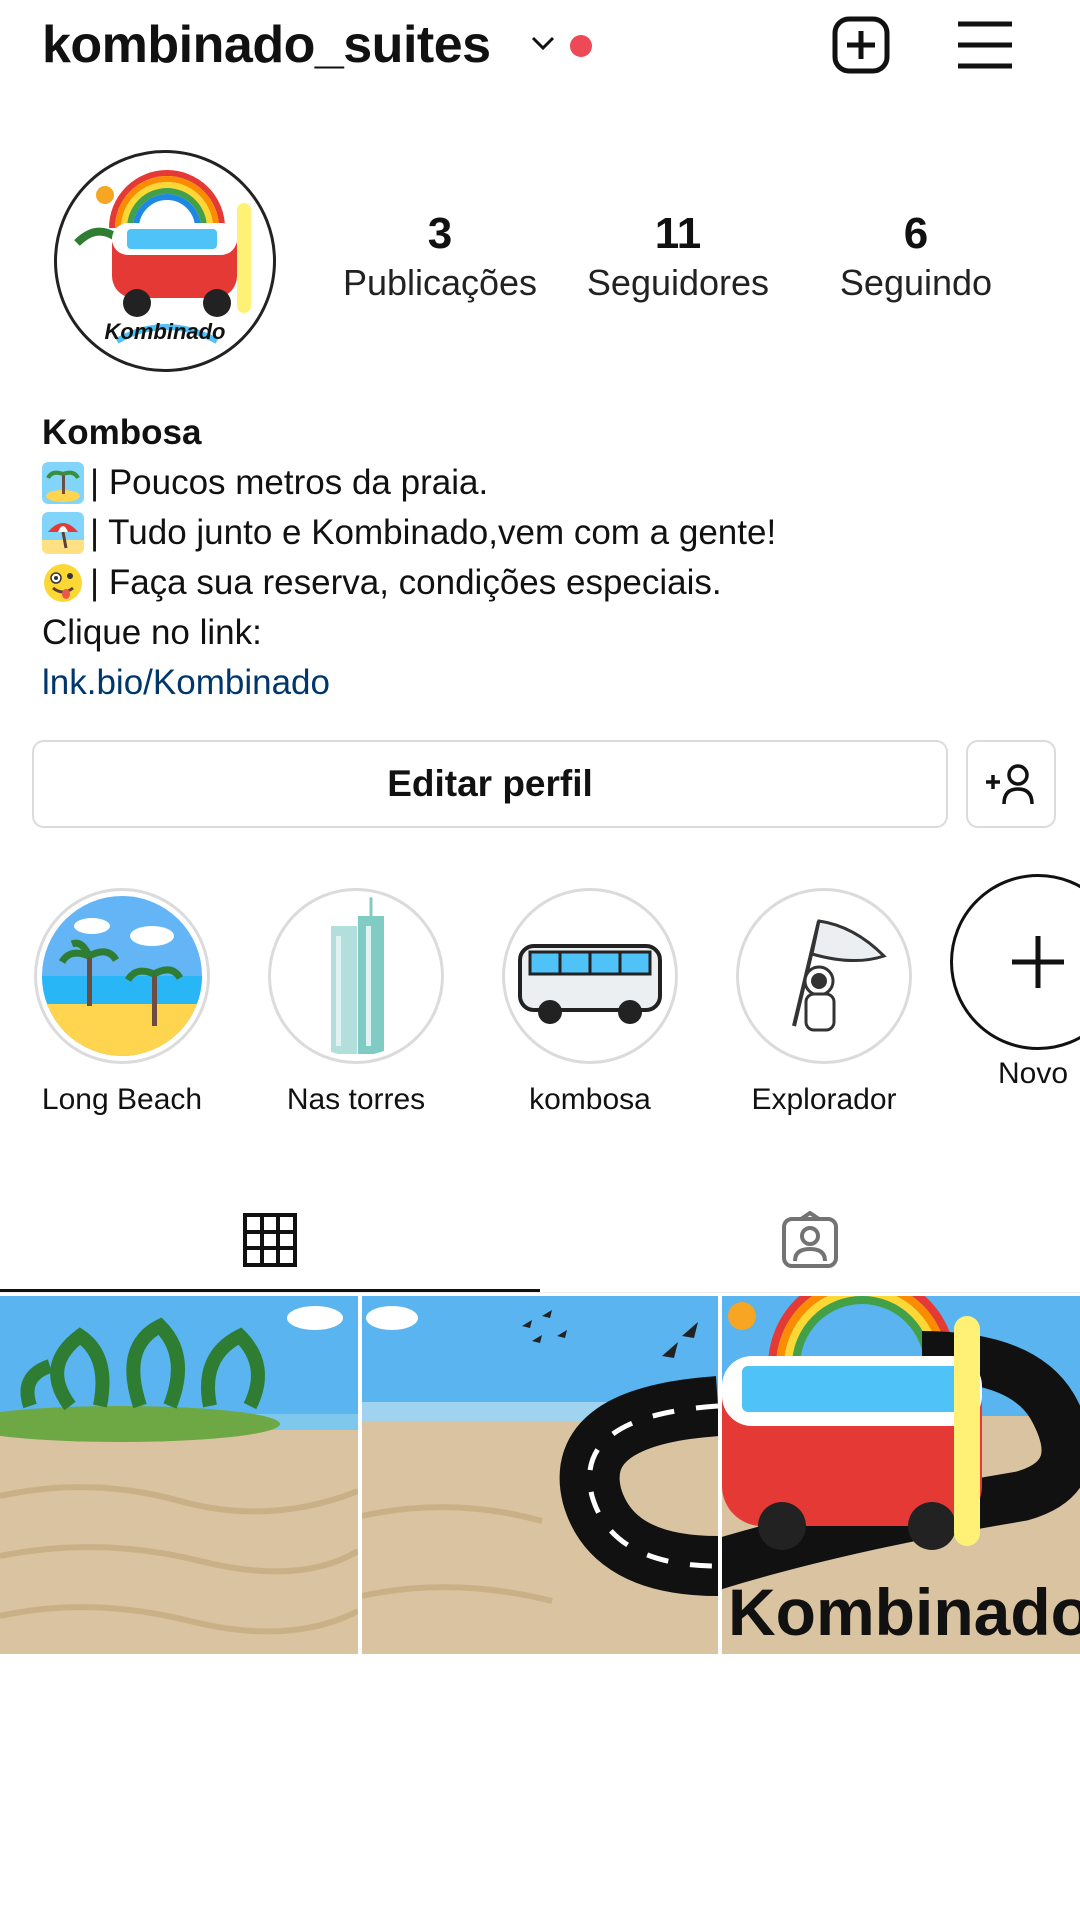  Describe the element at coordinates (590, 1099) in the screenshot. I see `highlight-label: kombosa` at that location.